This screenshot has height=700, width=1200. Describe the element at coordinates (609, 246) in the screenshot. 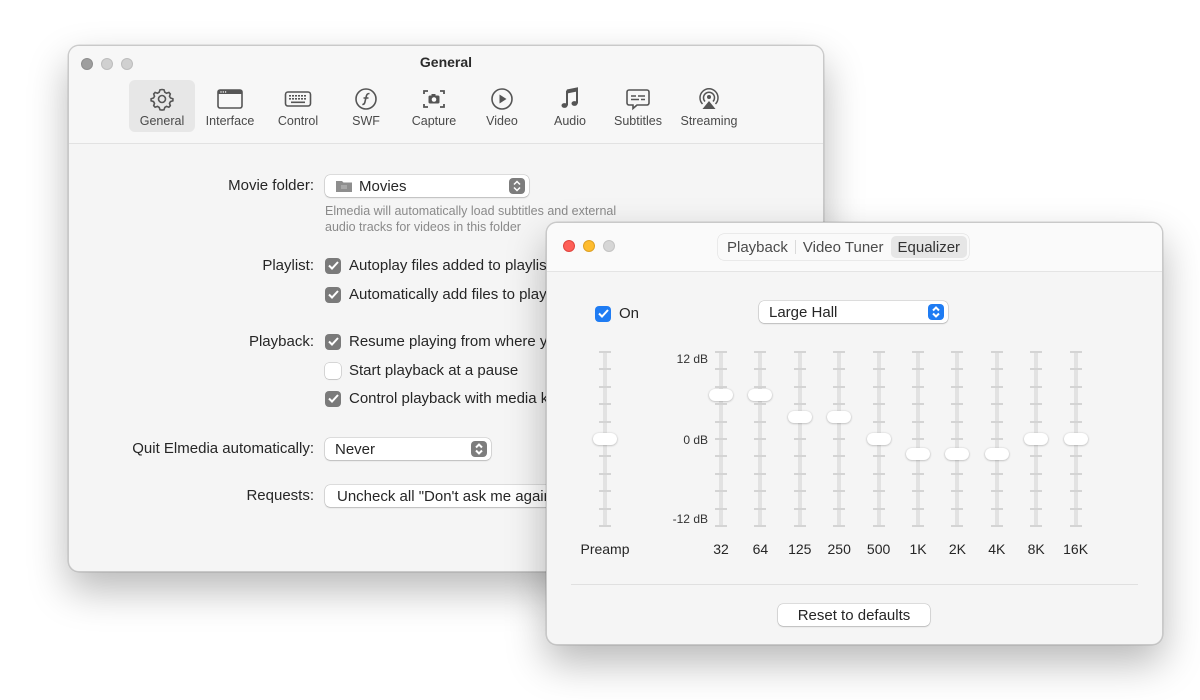

I see `zoom-button` at that location.